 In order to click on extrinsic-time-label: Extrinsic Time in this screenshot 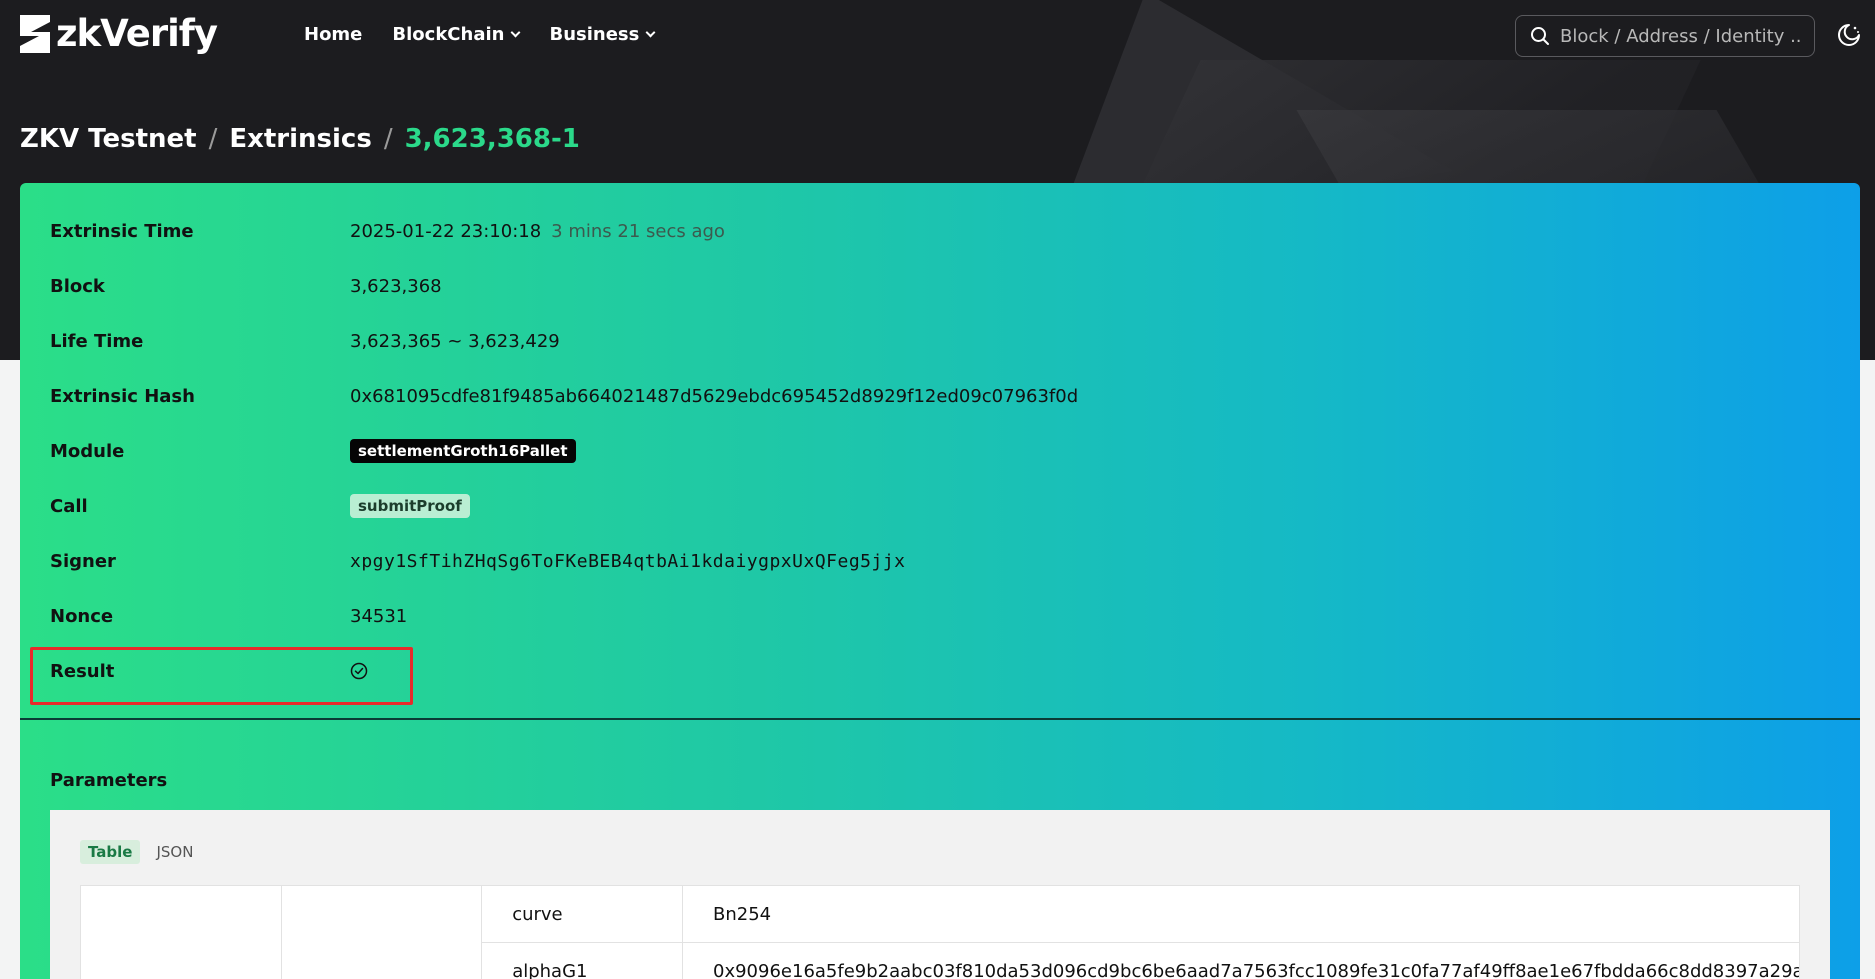, I will do `click(122, 231)`.